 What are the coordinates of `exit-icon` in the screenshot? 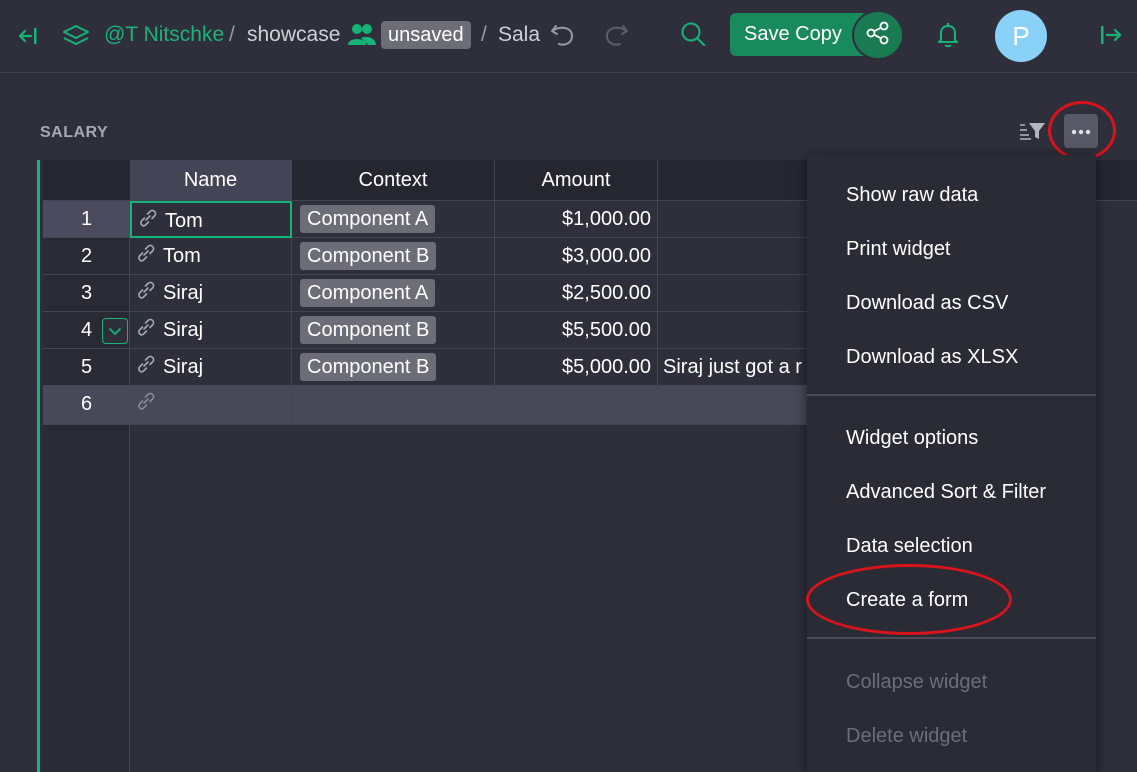 It's located at (1111, 35).